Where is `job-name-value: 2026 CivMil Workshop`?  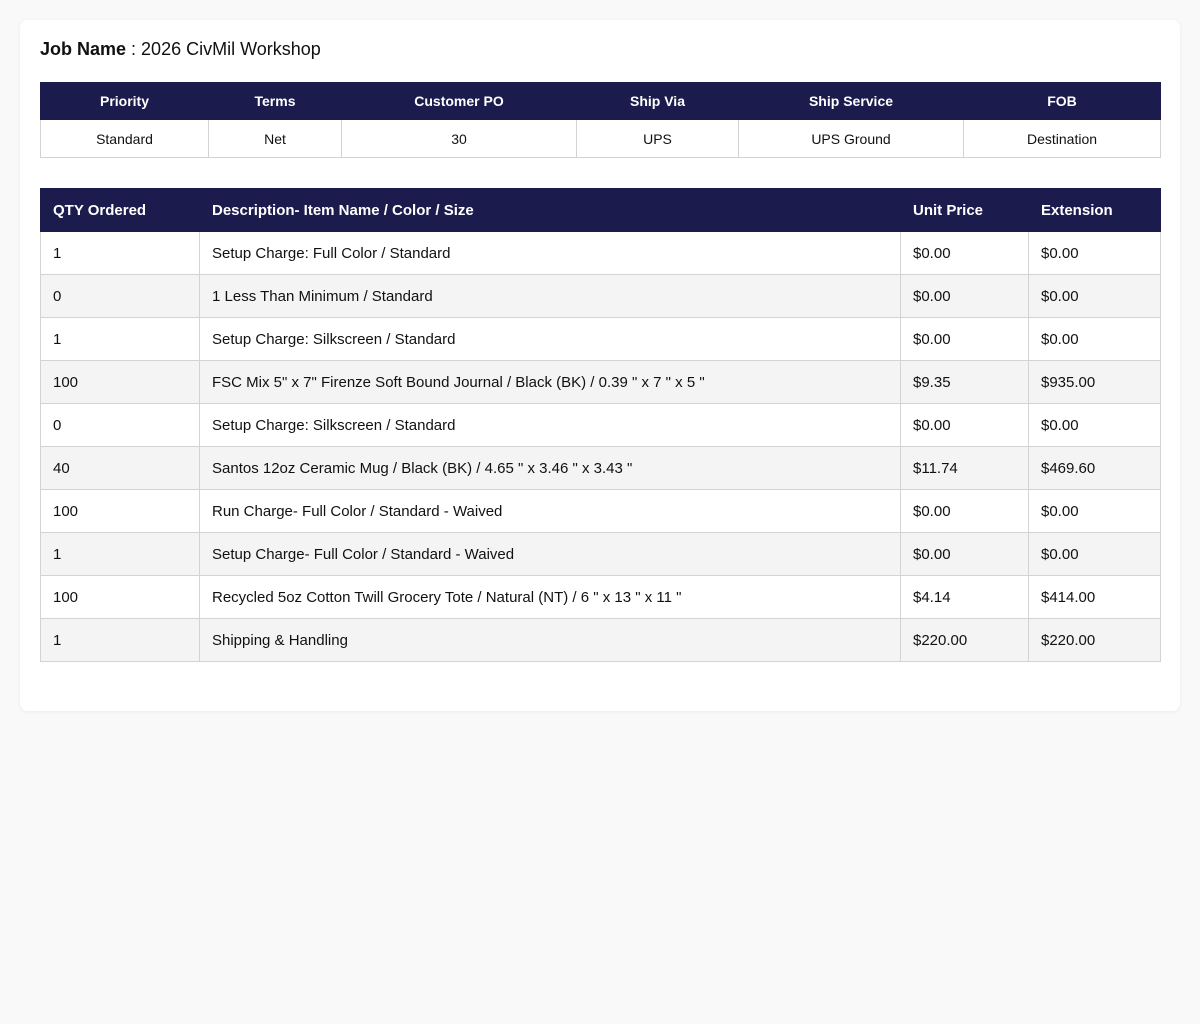
job-name-value: 2026 CivMil Workshop is located at coordinates (231, 49).